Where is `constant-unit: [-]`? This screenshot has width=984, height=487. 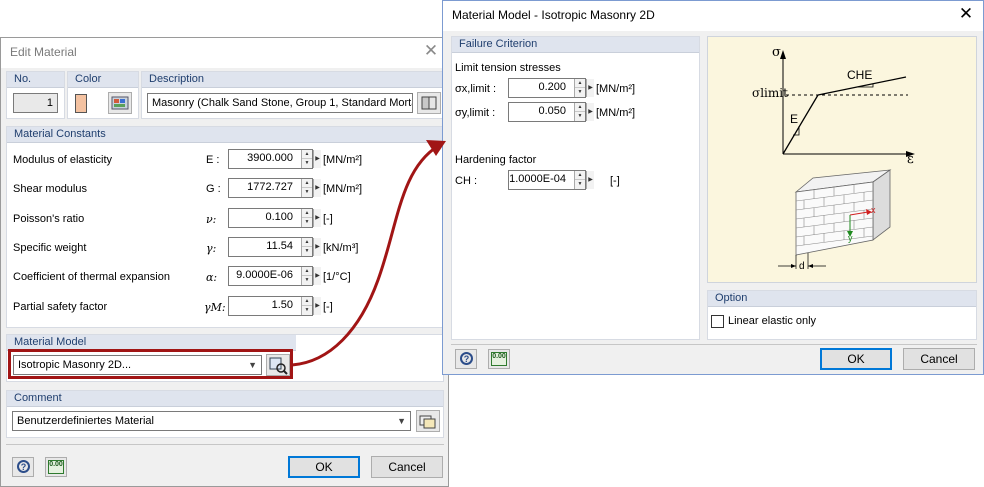
constant-unit: [-] is located at coordinates (328, 219).